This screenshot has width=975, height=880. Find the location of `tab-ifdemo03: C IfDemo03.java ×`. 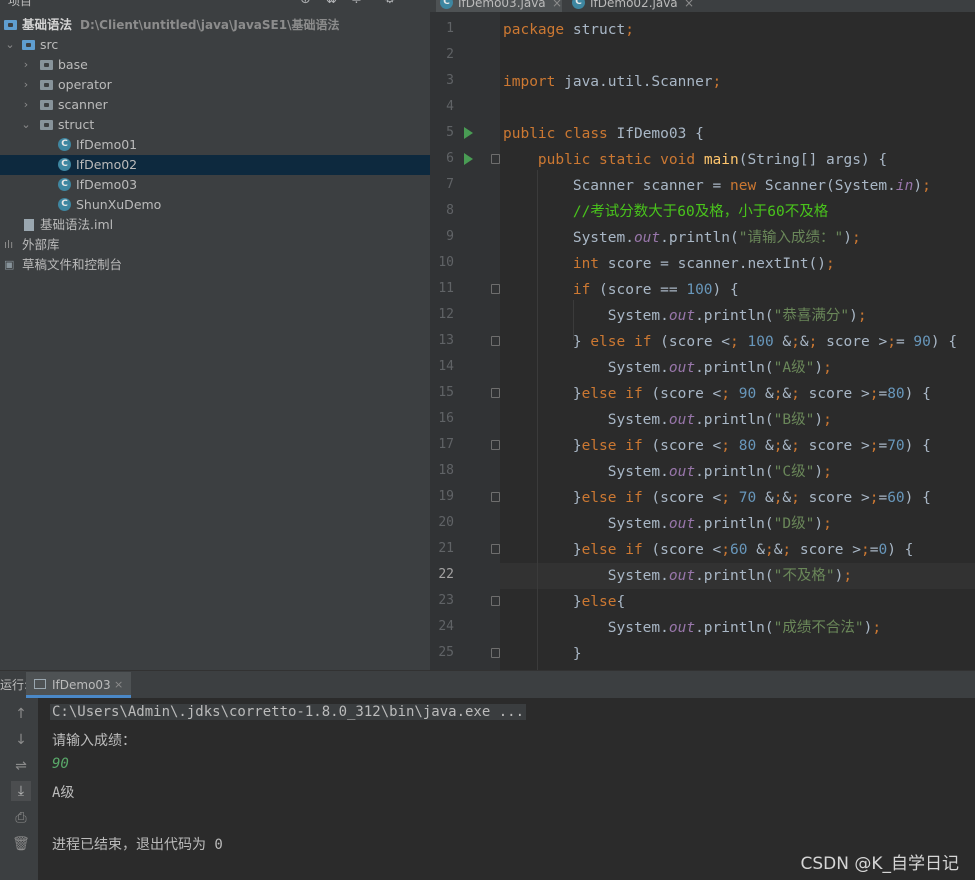

tab-ifdemo03: C IfDemo03.java × is located at coordinates (499, 6).